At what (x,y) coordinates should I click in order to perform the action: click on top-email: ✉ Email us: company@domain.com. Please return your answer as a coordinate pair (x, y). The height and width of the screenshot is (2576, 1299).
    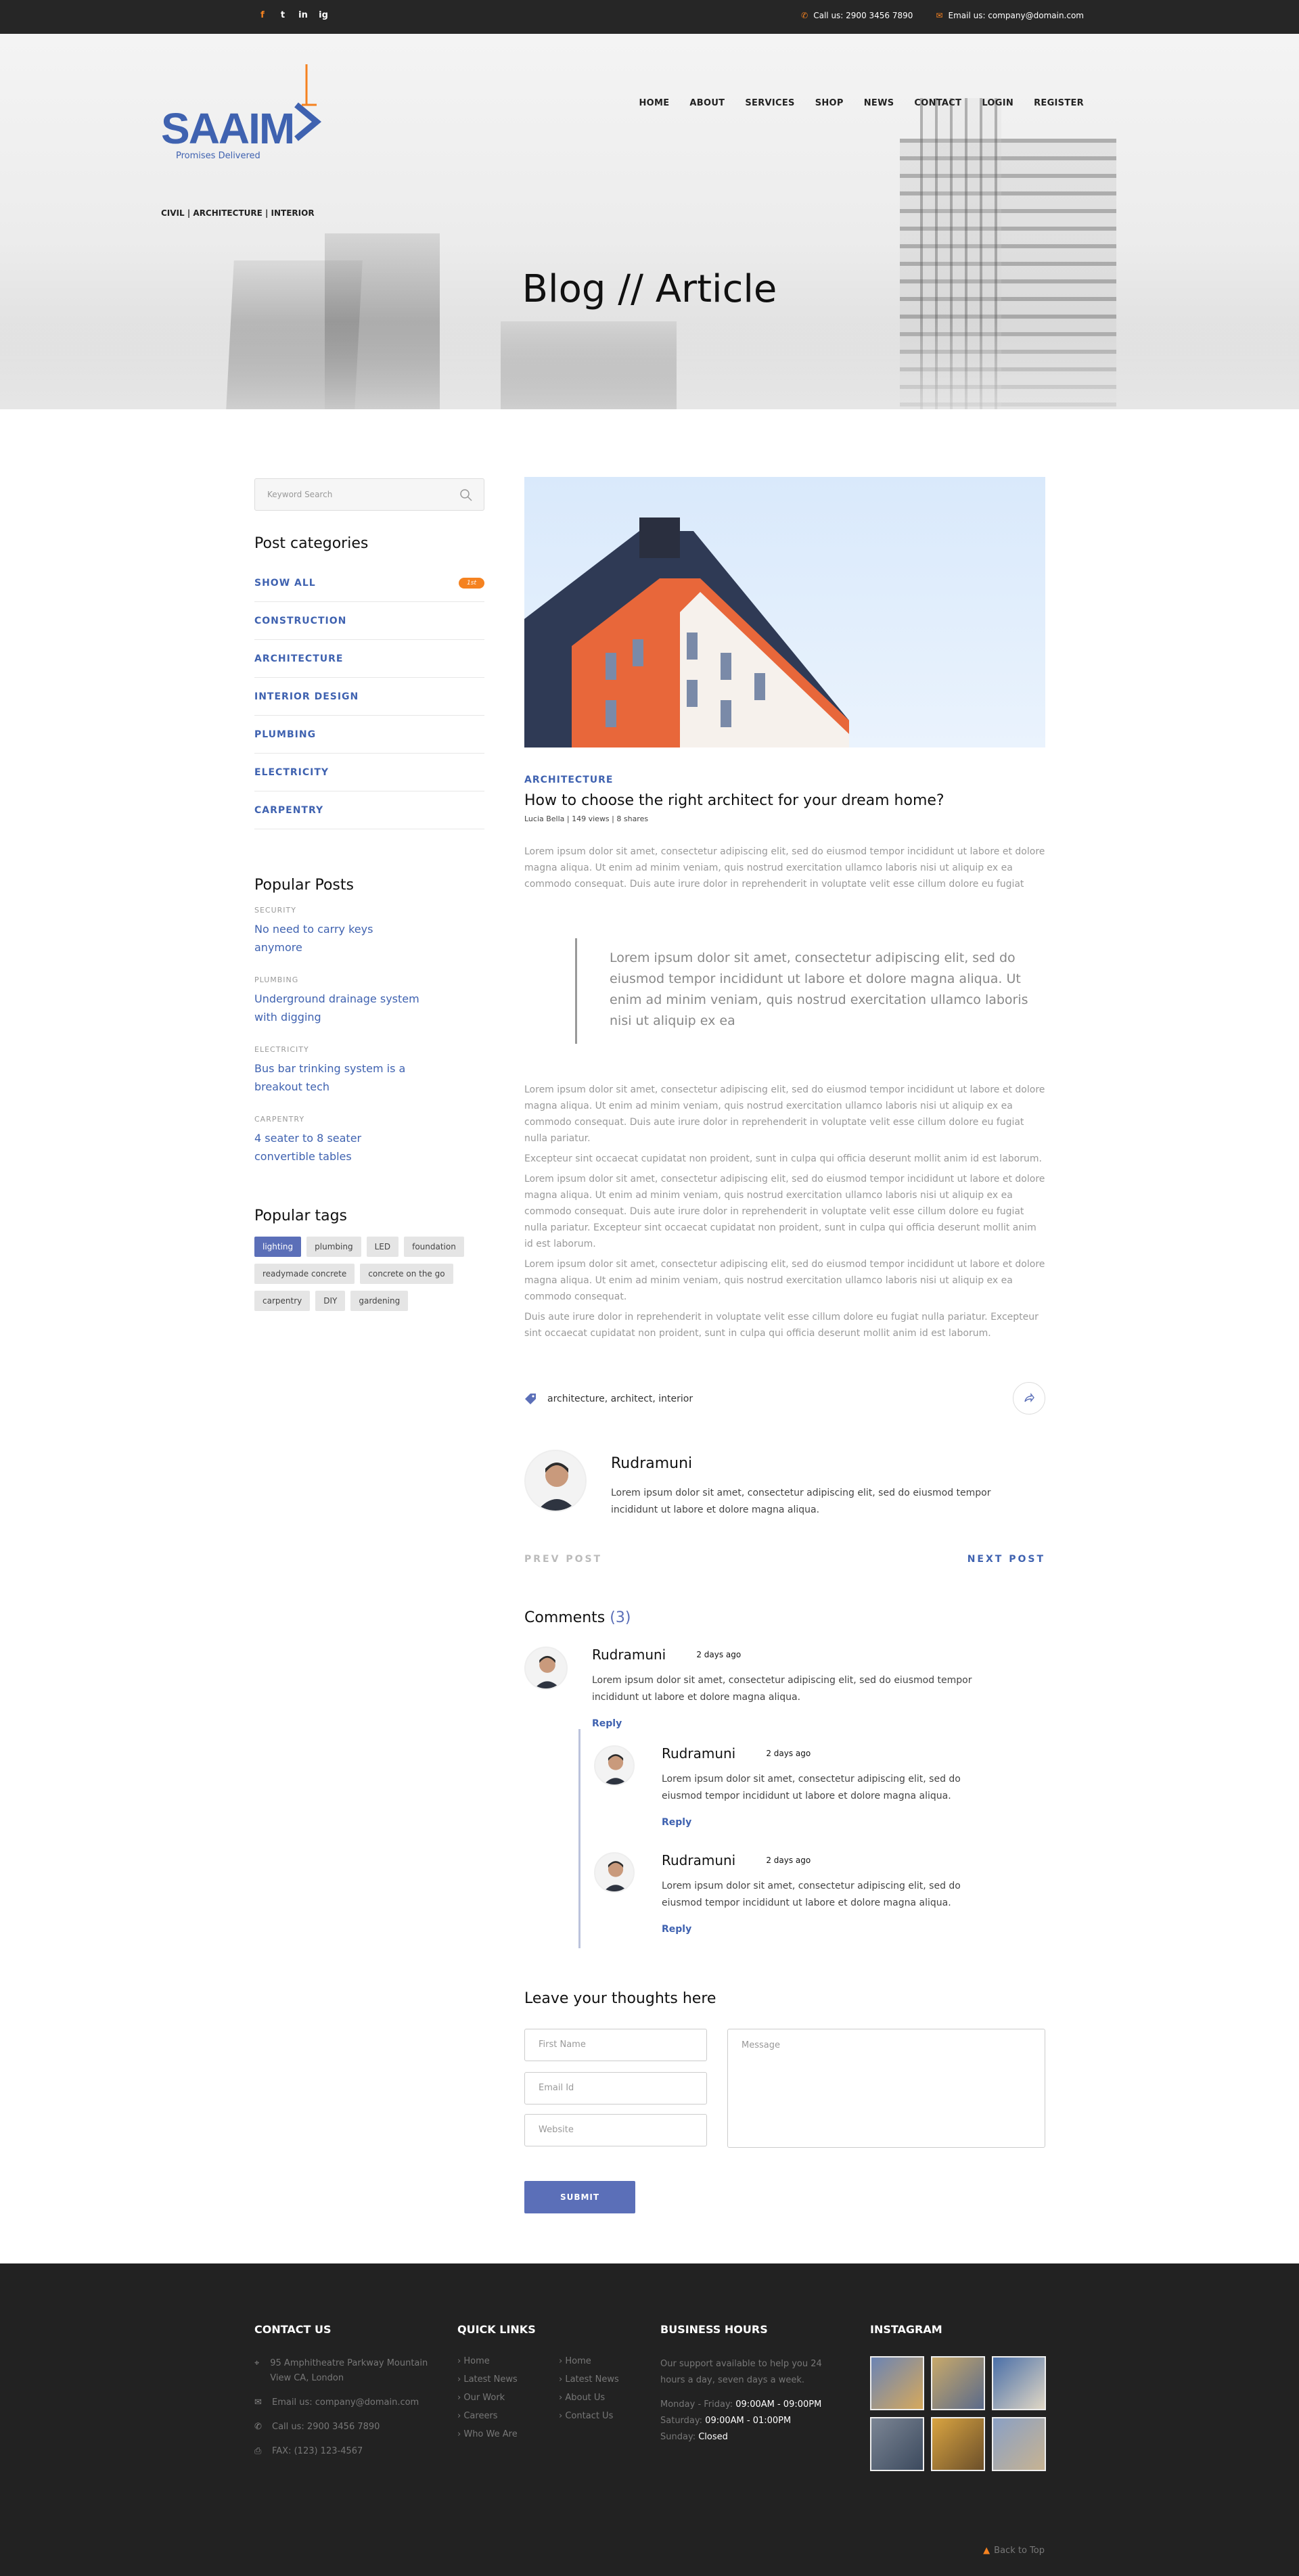
    Looking at the image, I should click on (1010, 15).